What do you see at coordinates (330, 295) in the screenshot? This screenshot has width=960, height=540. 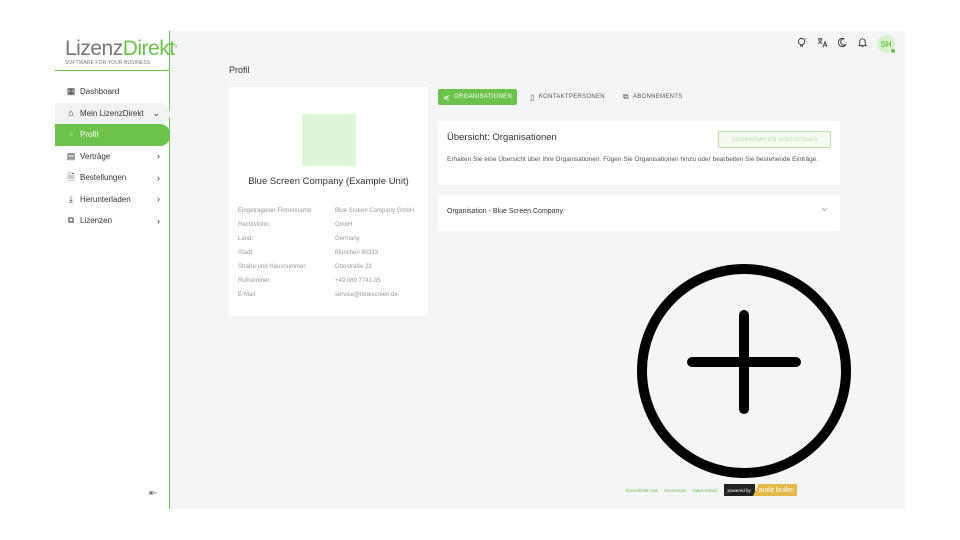 I see `detail-row: E-Mail: service@bluescreen.de` at bounding box center [330, 295].